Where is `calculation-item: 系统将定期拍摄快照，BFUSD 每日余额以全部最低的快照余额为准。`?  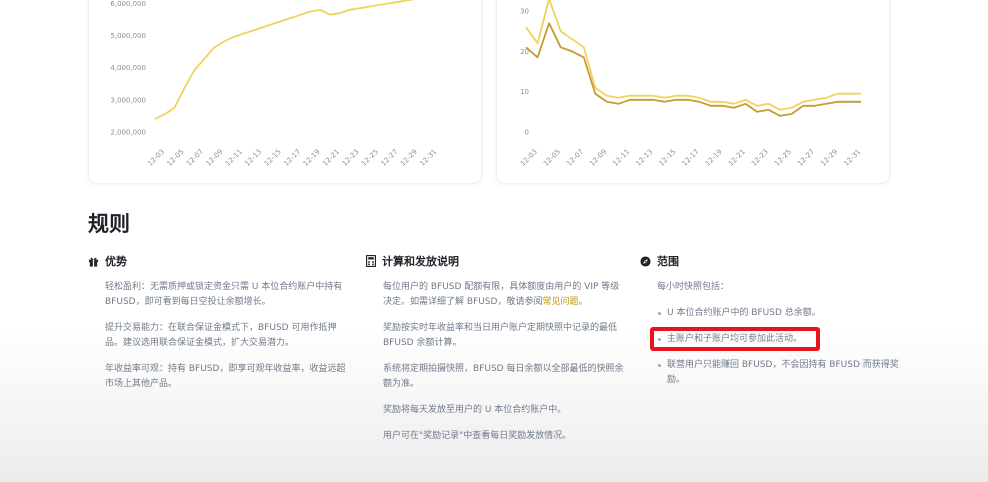 calculation-item: 系统将定期拍摄快照，BFUSD 每日余额以全部最低的快照余额为准。 is located at coordinates (503, 376).